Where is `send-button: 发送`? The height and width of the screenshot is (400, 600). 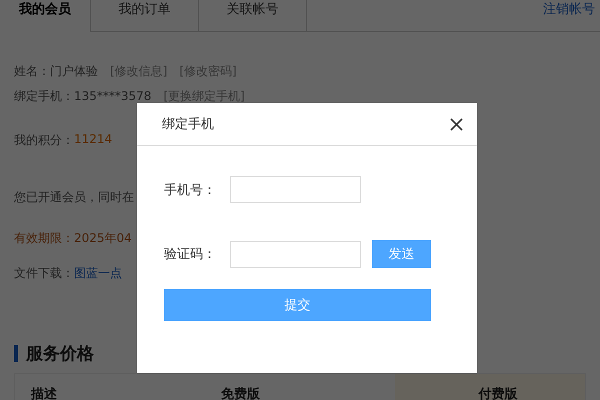 send-button: 发送 is located at coordinates (401, 254).